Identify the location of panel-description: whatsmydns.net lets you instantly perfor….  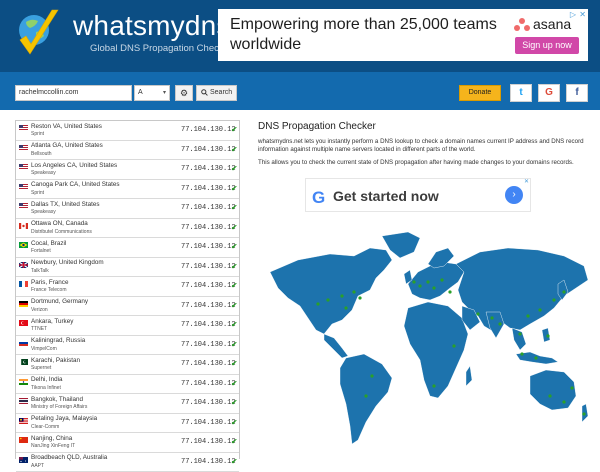
(425, 146).